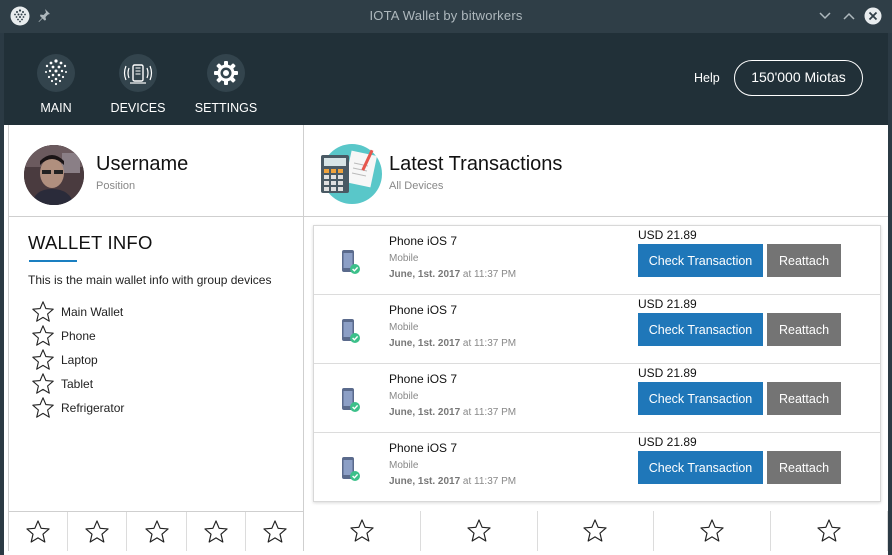 The image size is (892, 555). I want to click on iota-logo-icon, so click(56, 73).